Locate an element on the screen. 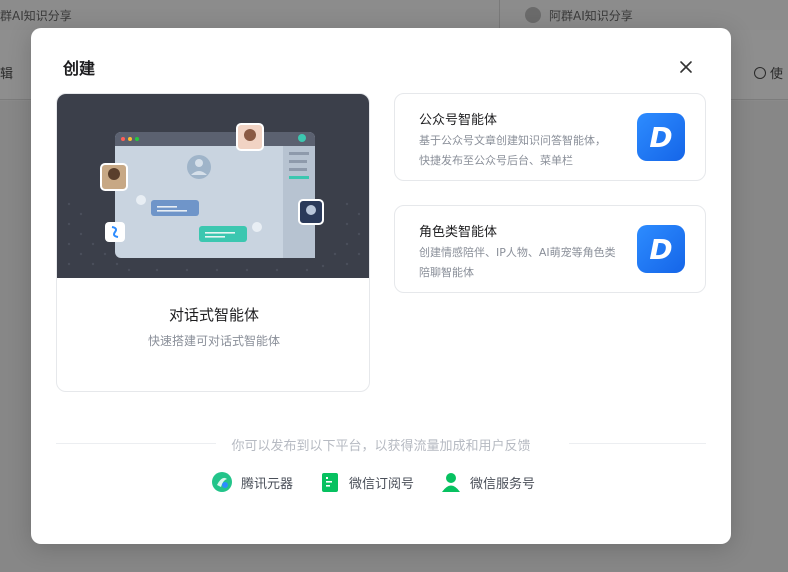  platform-service: 微信服务号 is located at coordinates (487, 482).